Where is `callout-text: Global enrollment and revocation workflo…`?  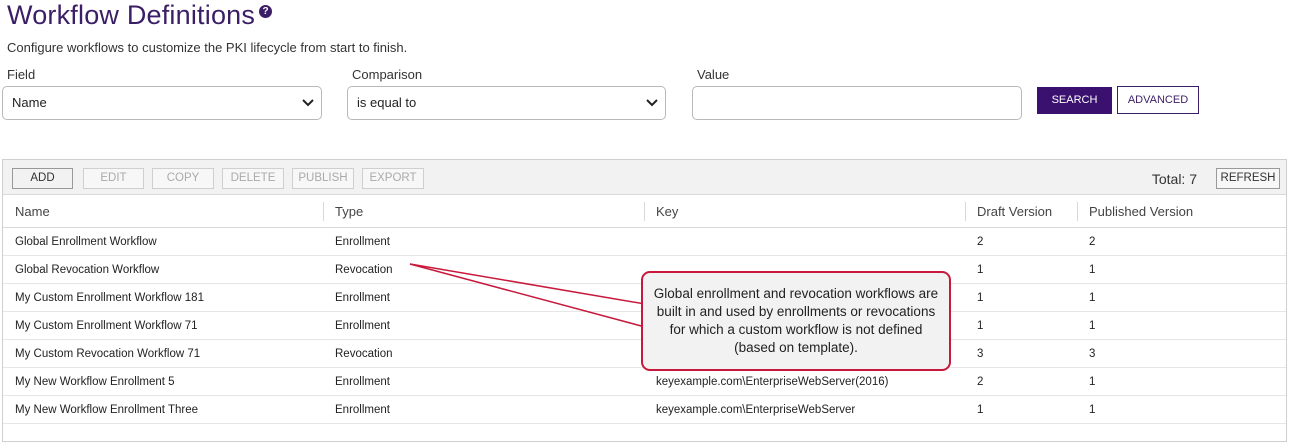 callout-text: Global enrollment and revocation workflo… is located at coordinates (796, 320).